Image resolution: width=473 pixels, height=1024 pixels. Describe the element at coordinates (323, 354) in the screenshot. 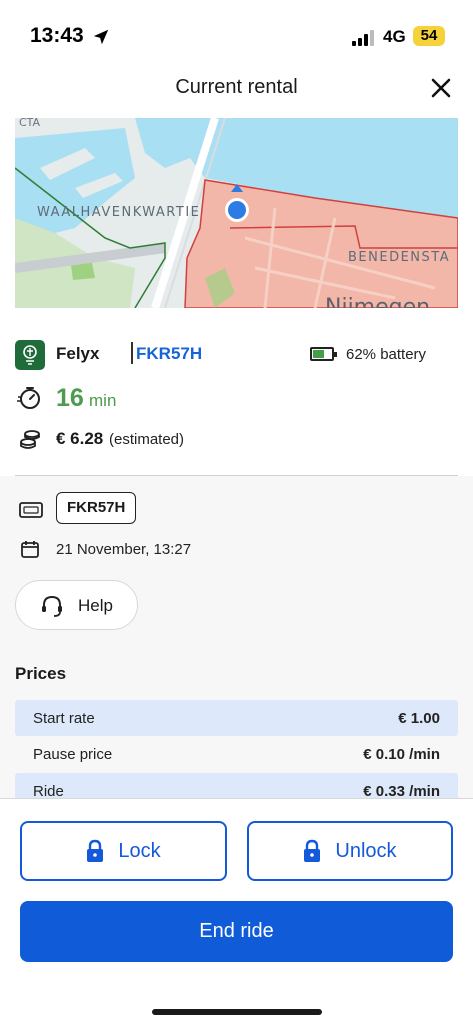

I see `battery-icon` at that location.